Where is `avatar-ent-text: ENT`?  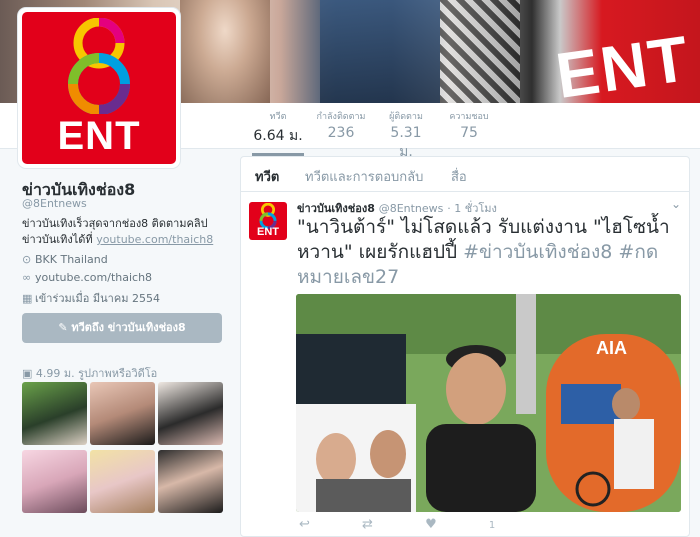
avatar-ent-text: ENT is located at coordinates (99, 136).